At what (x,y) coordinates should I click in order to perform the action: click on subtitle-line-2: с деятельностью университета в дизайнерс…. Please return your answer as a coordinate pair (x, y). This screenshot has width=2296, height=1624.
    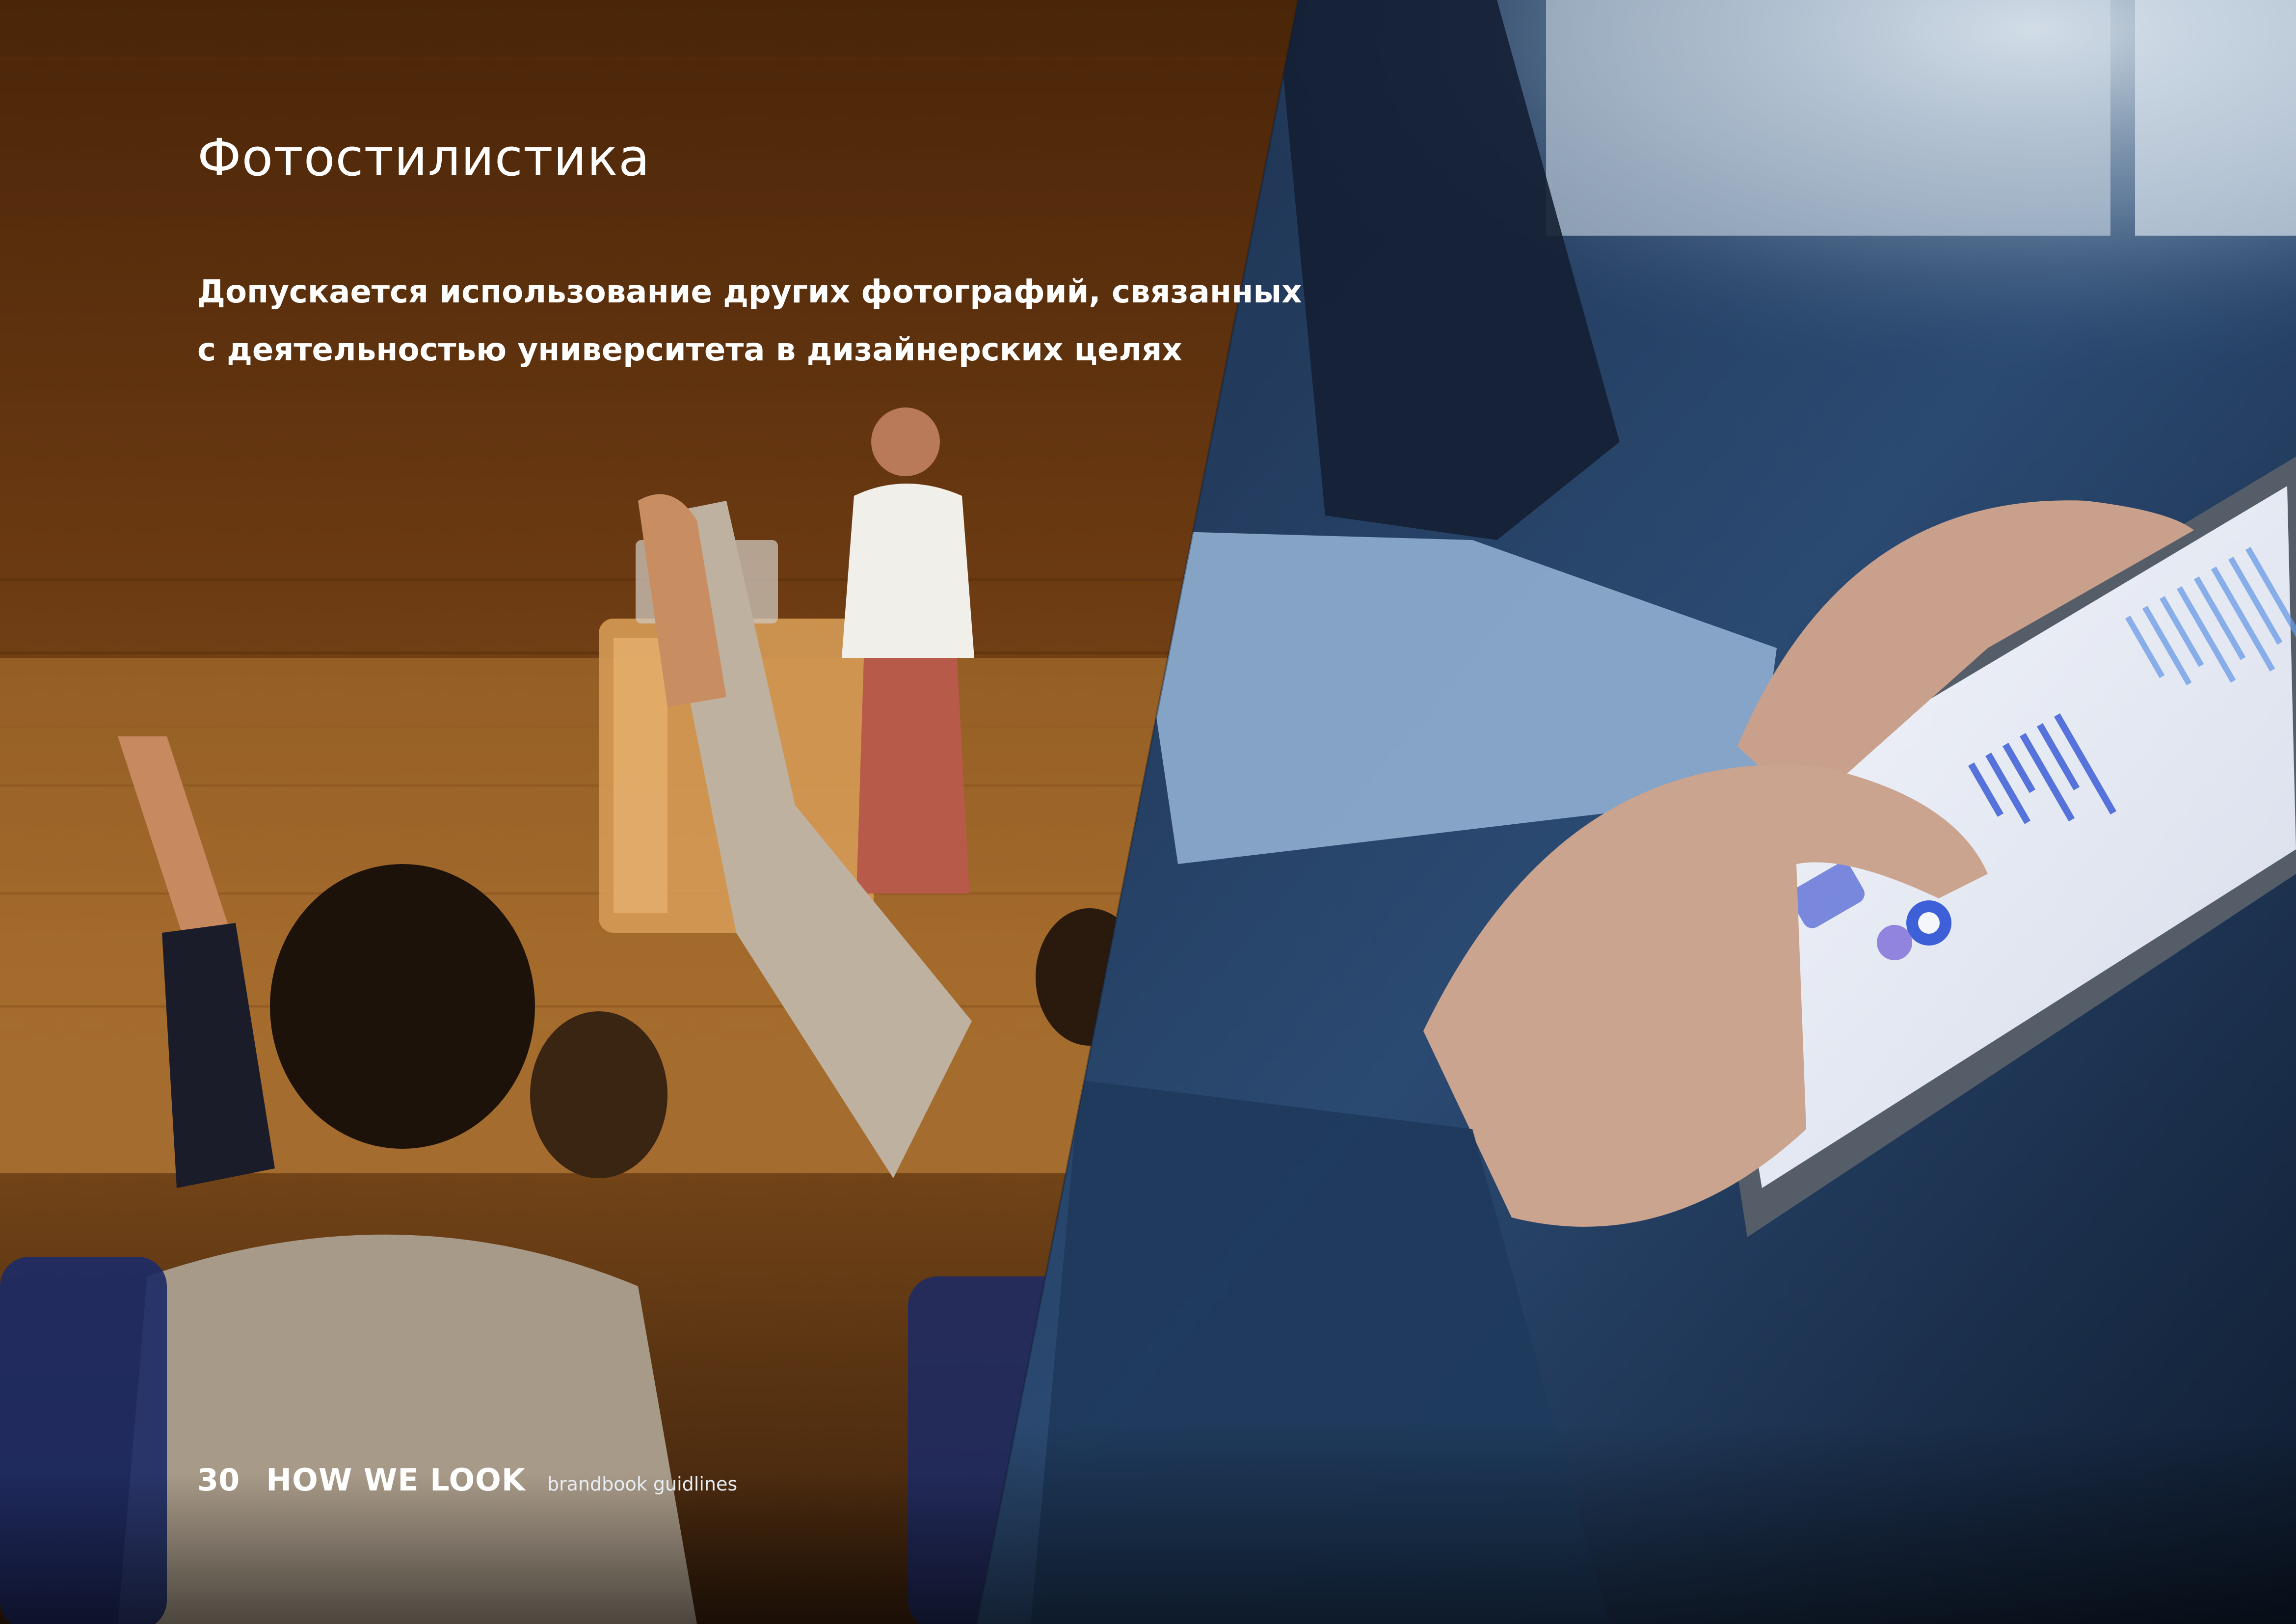
    Looking at the image, I should click on (689, 350).